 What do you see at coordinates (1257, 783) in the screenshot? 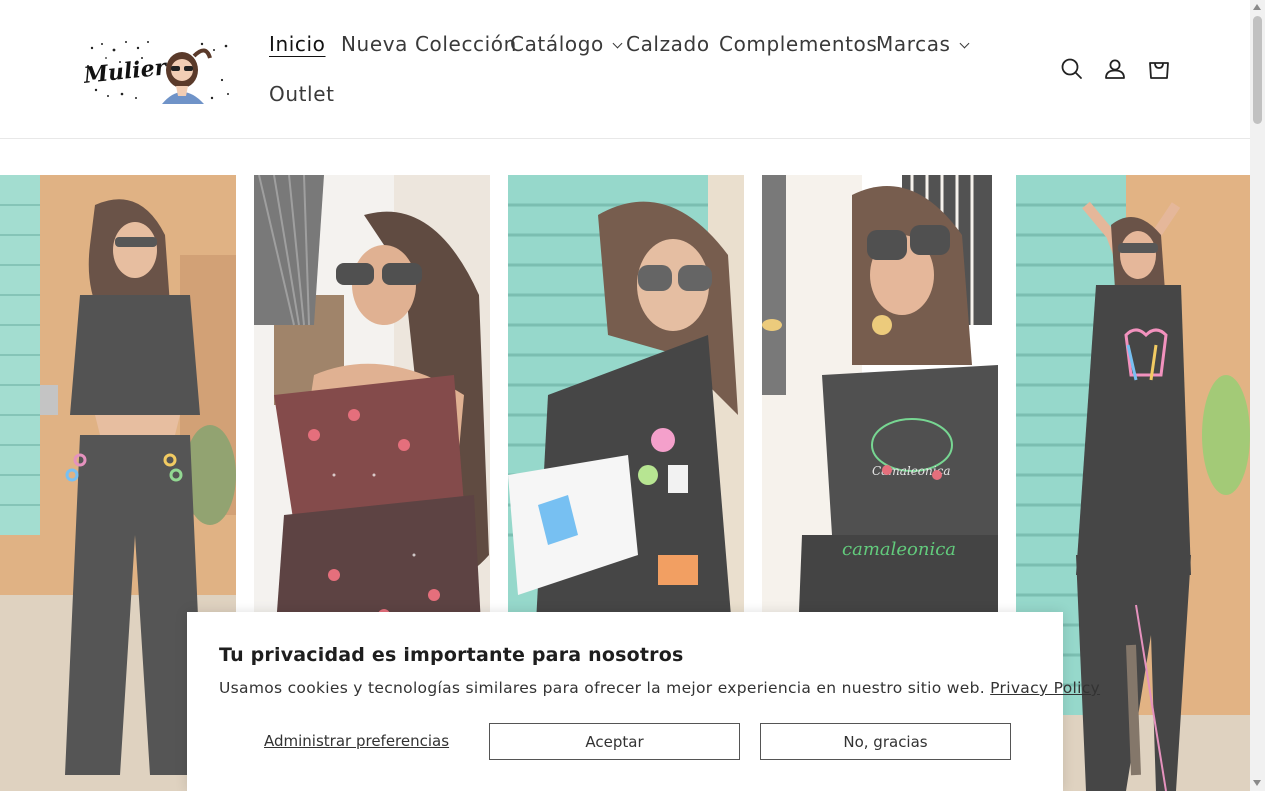
I see `scroll-down-arrow-icon` at bounding box center [1257, 783].